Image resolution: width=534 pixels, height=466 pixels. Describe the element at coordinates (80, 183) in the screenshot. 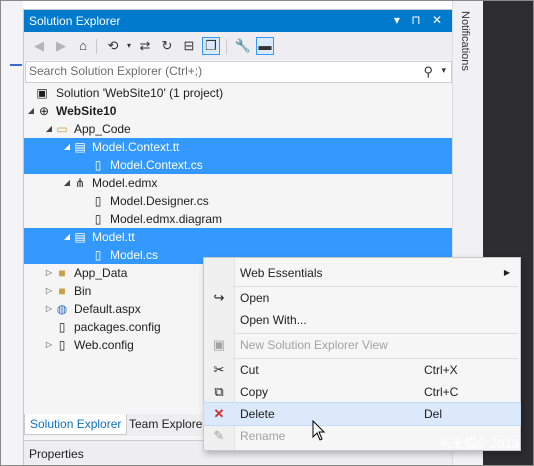

I see `edmx-icon: ⋔` at that location.